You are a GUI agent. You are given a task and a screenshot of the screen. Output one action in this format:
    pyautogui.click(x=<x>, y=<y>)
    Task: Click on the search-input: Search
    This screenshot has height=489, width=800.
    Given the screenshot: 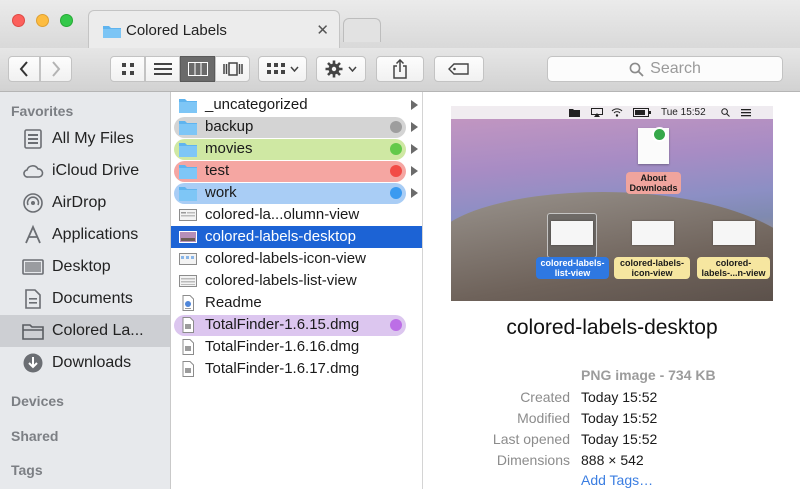 What is the action you would take?
    pyautogui.click(x=665, y=69)
    